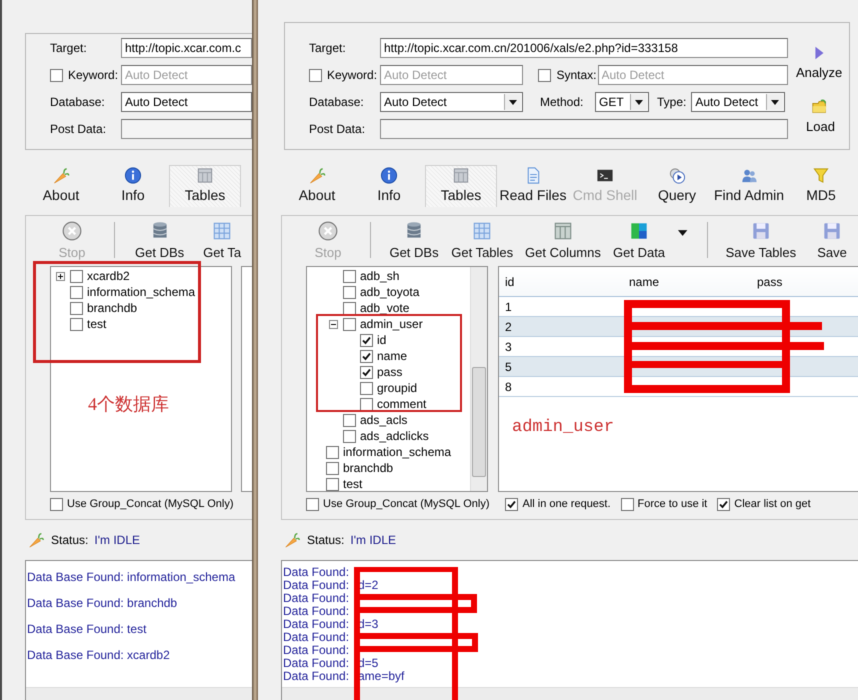 The width and height of the screenshot is (858, 700). I want to click on caret-icon, so click(683, 233).